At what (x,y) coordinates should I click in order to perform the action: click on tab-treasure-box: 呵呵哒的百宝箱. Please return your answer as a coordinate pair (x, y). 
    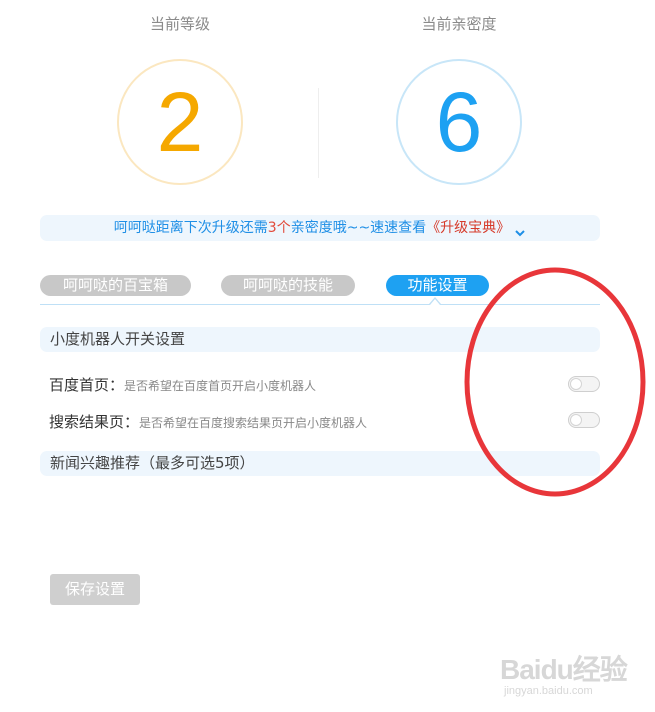
    Looking at the image, I should click on (115, 285).